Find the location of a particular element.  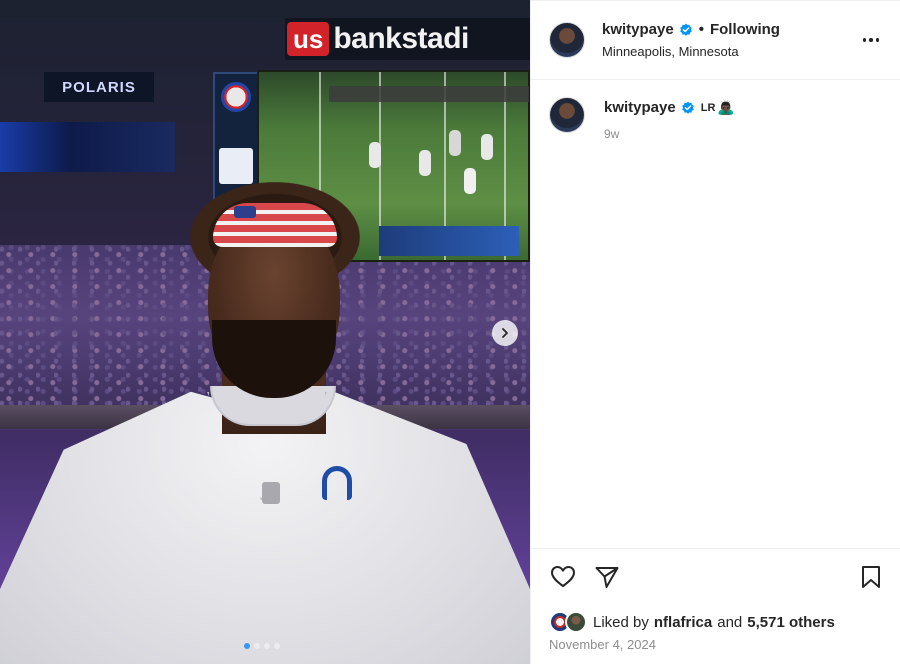

bookmark-icon is located at coordinates (871, 577).